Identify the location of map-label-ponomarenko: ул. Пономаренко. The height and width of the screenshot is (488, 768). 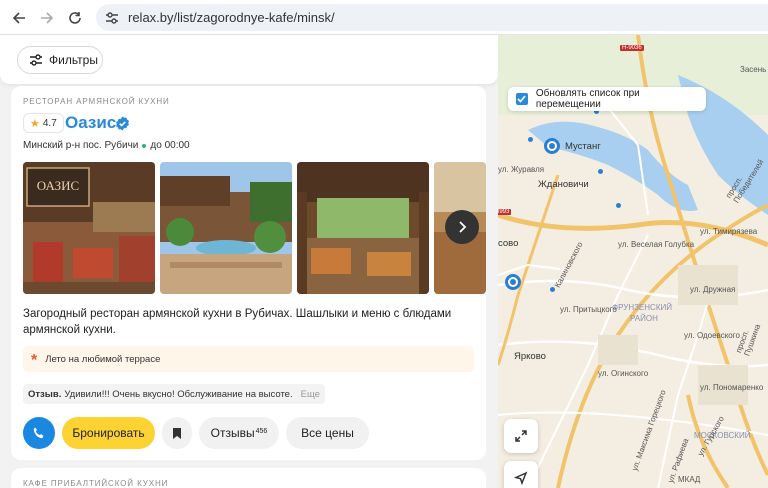
(732, 387).